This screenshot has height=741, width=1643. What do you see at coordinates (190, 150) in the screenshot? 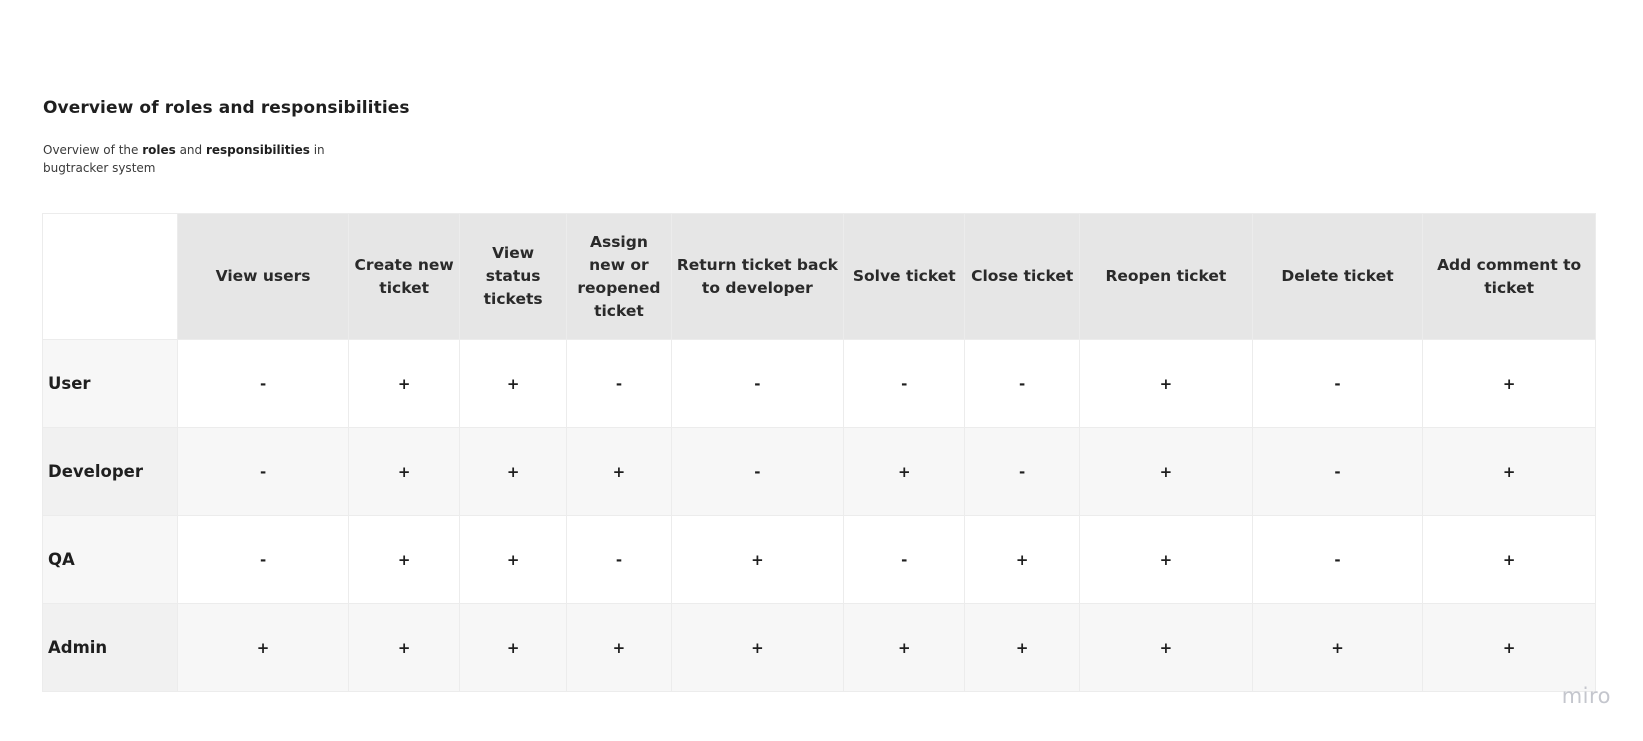
I see `description-middle: and` at bounding box center [190, 150].